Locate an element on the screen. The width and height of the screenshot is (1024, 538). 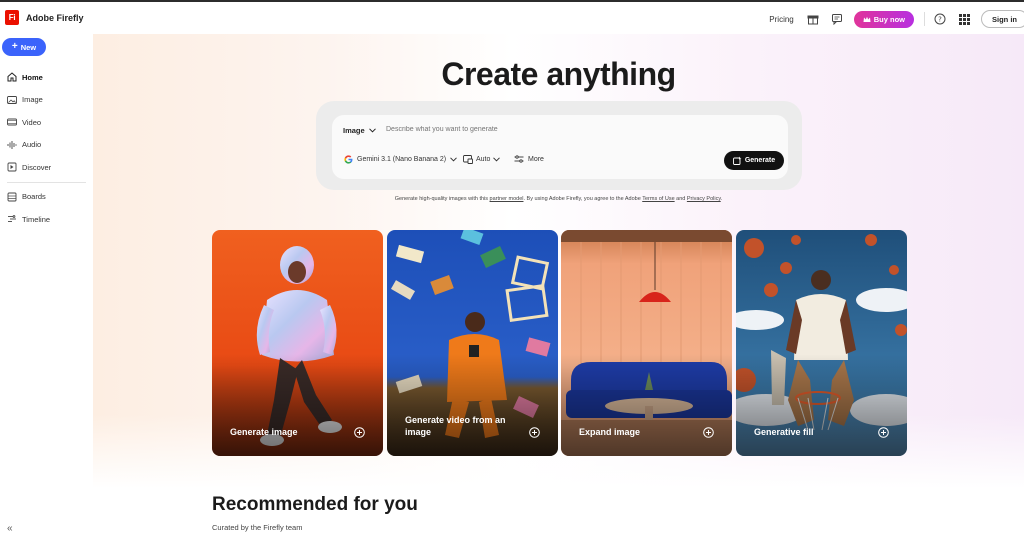
generation-type-label: Image is located at coordinates (354, 130).